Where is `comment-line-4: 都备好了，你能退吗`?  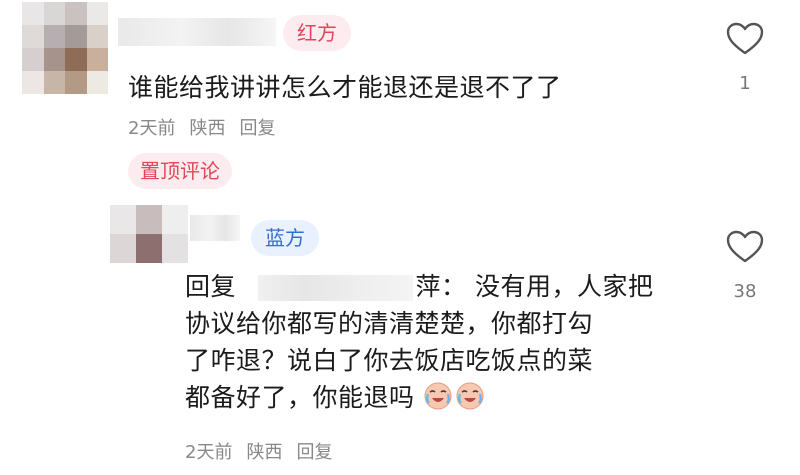 comment-line-4: 都备好了，你能退吗 is located at coordinates (300, 397).